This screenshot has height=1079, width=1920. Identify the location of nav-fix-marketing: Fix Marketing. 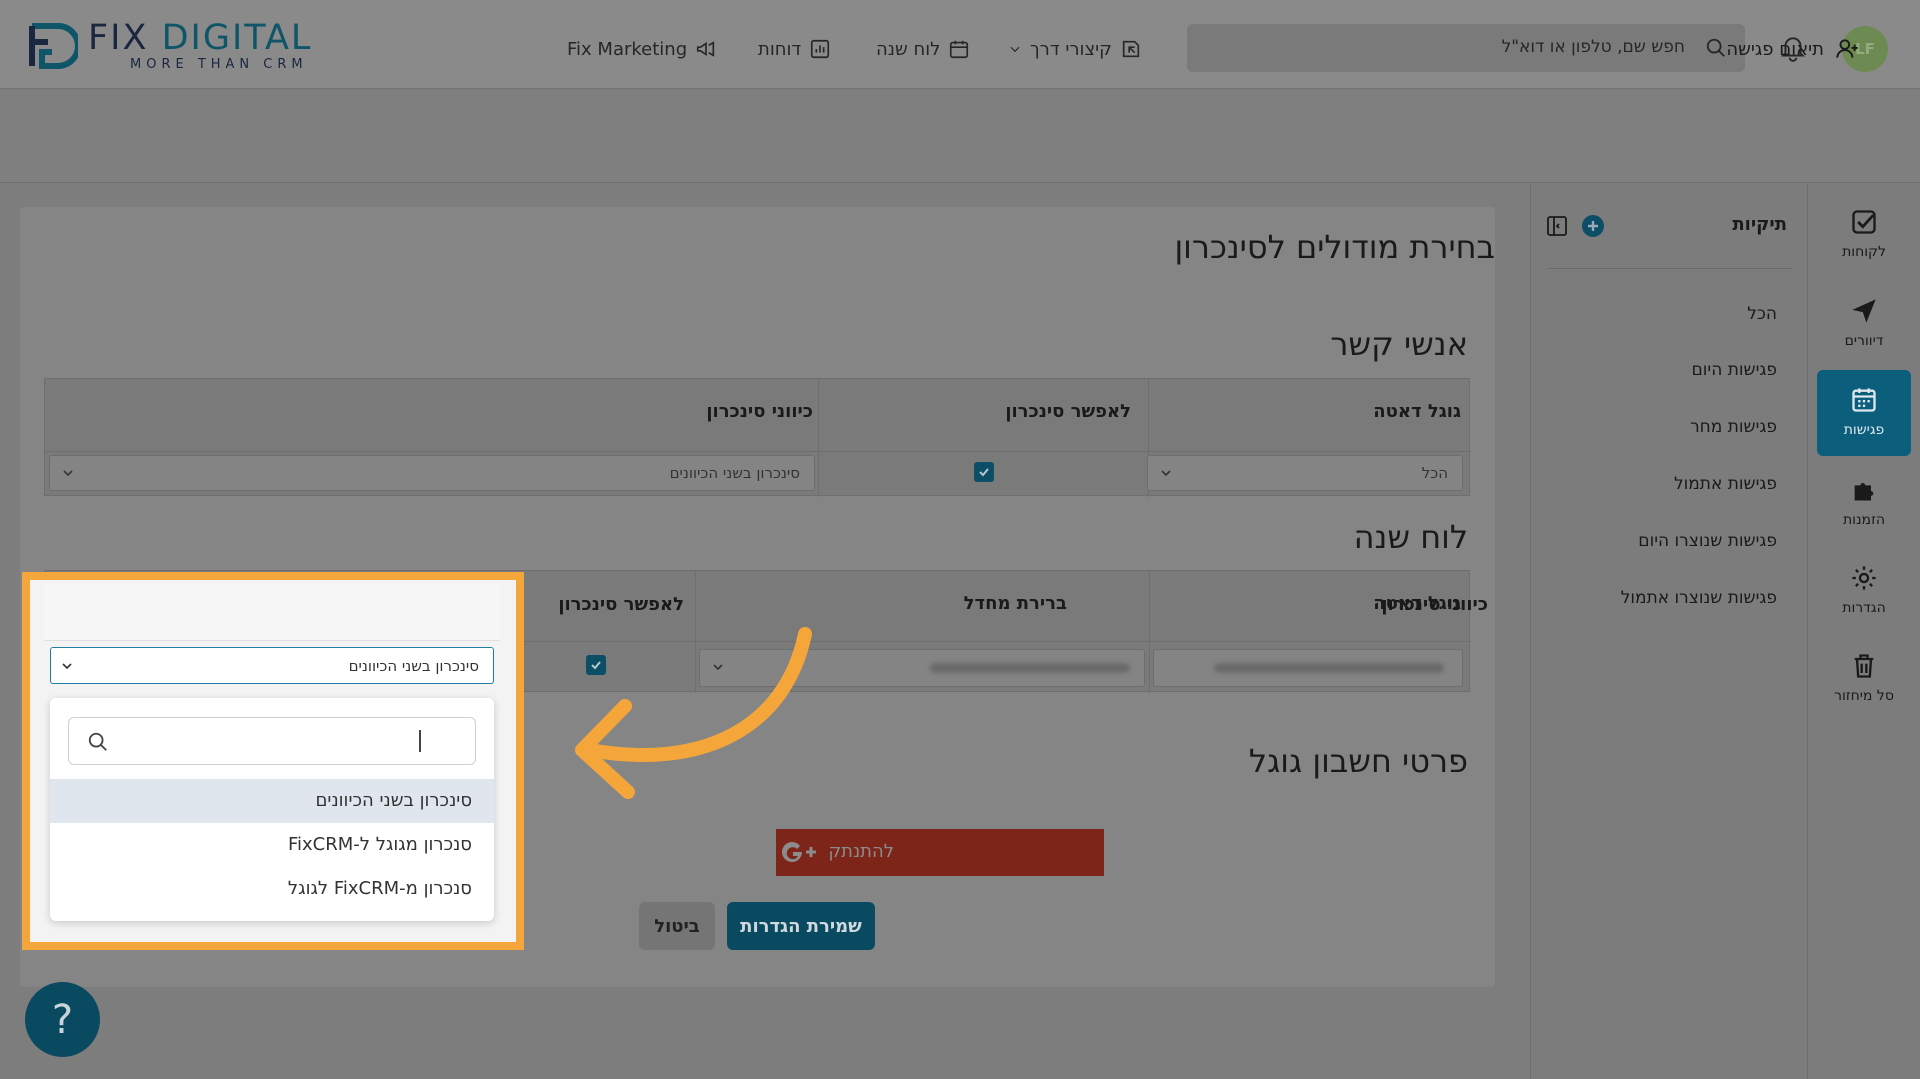
(642, 49).